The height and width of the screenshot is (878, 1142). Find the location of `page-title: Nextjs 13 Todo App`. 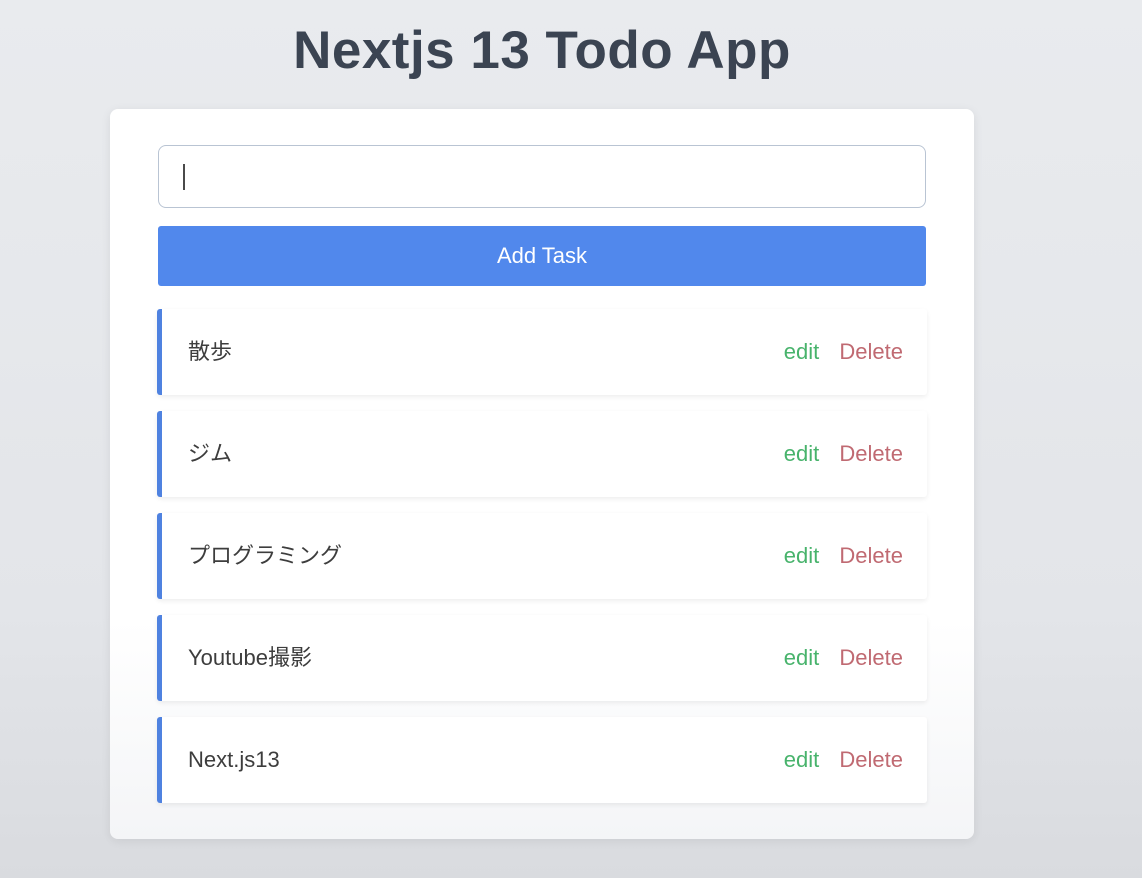

page-title: Nextjs 13 Todo App is located at coordinates (542, 50).